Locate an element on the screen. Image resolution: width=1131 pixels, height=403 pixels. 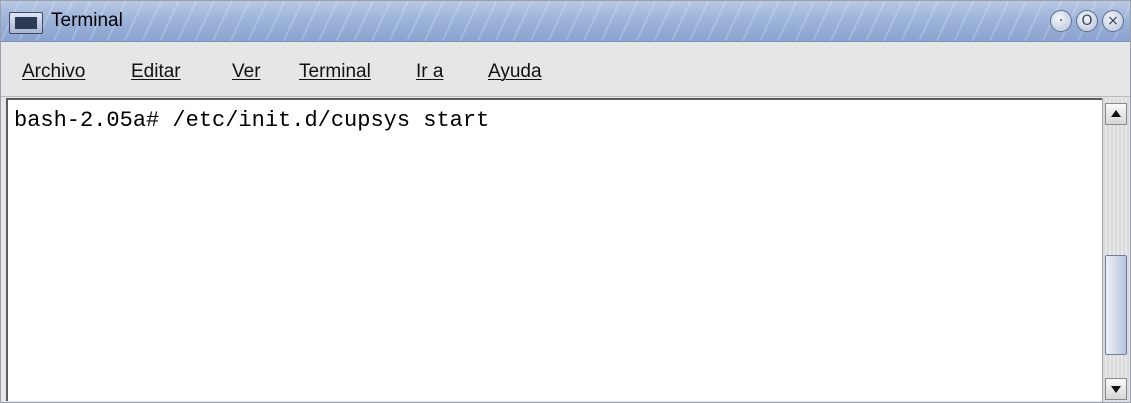
title-bar: Terminal · O × is located at coordinates (565, 21).